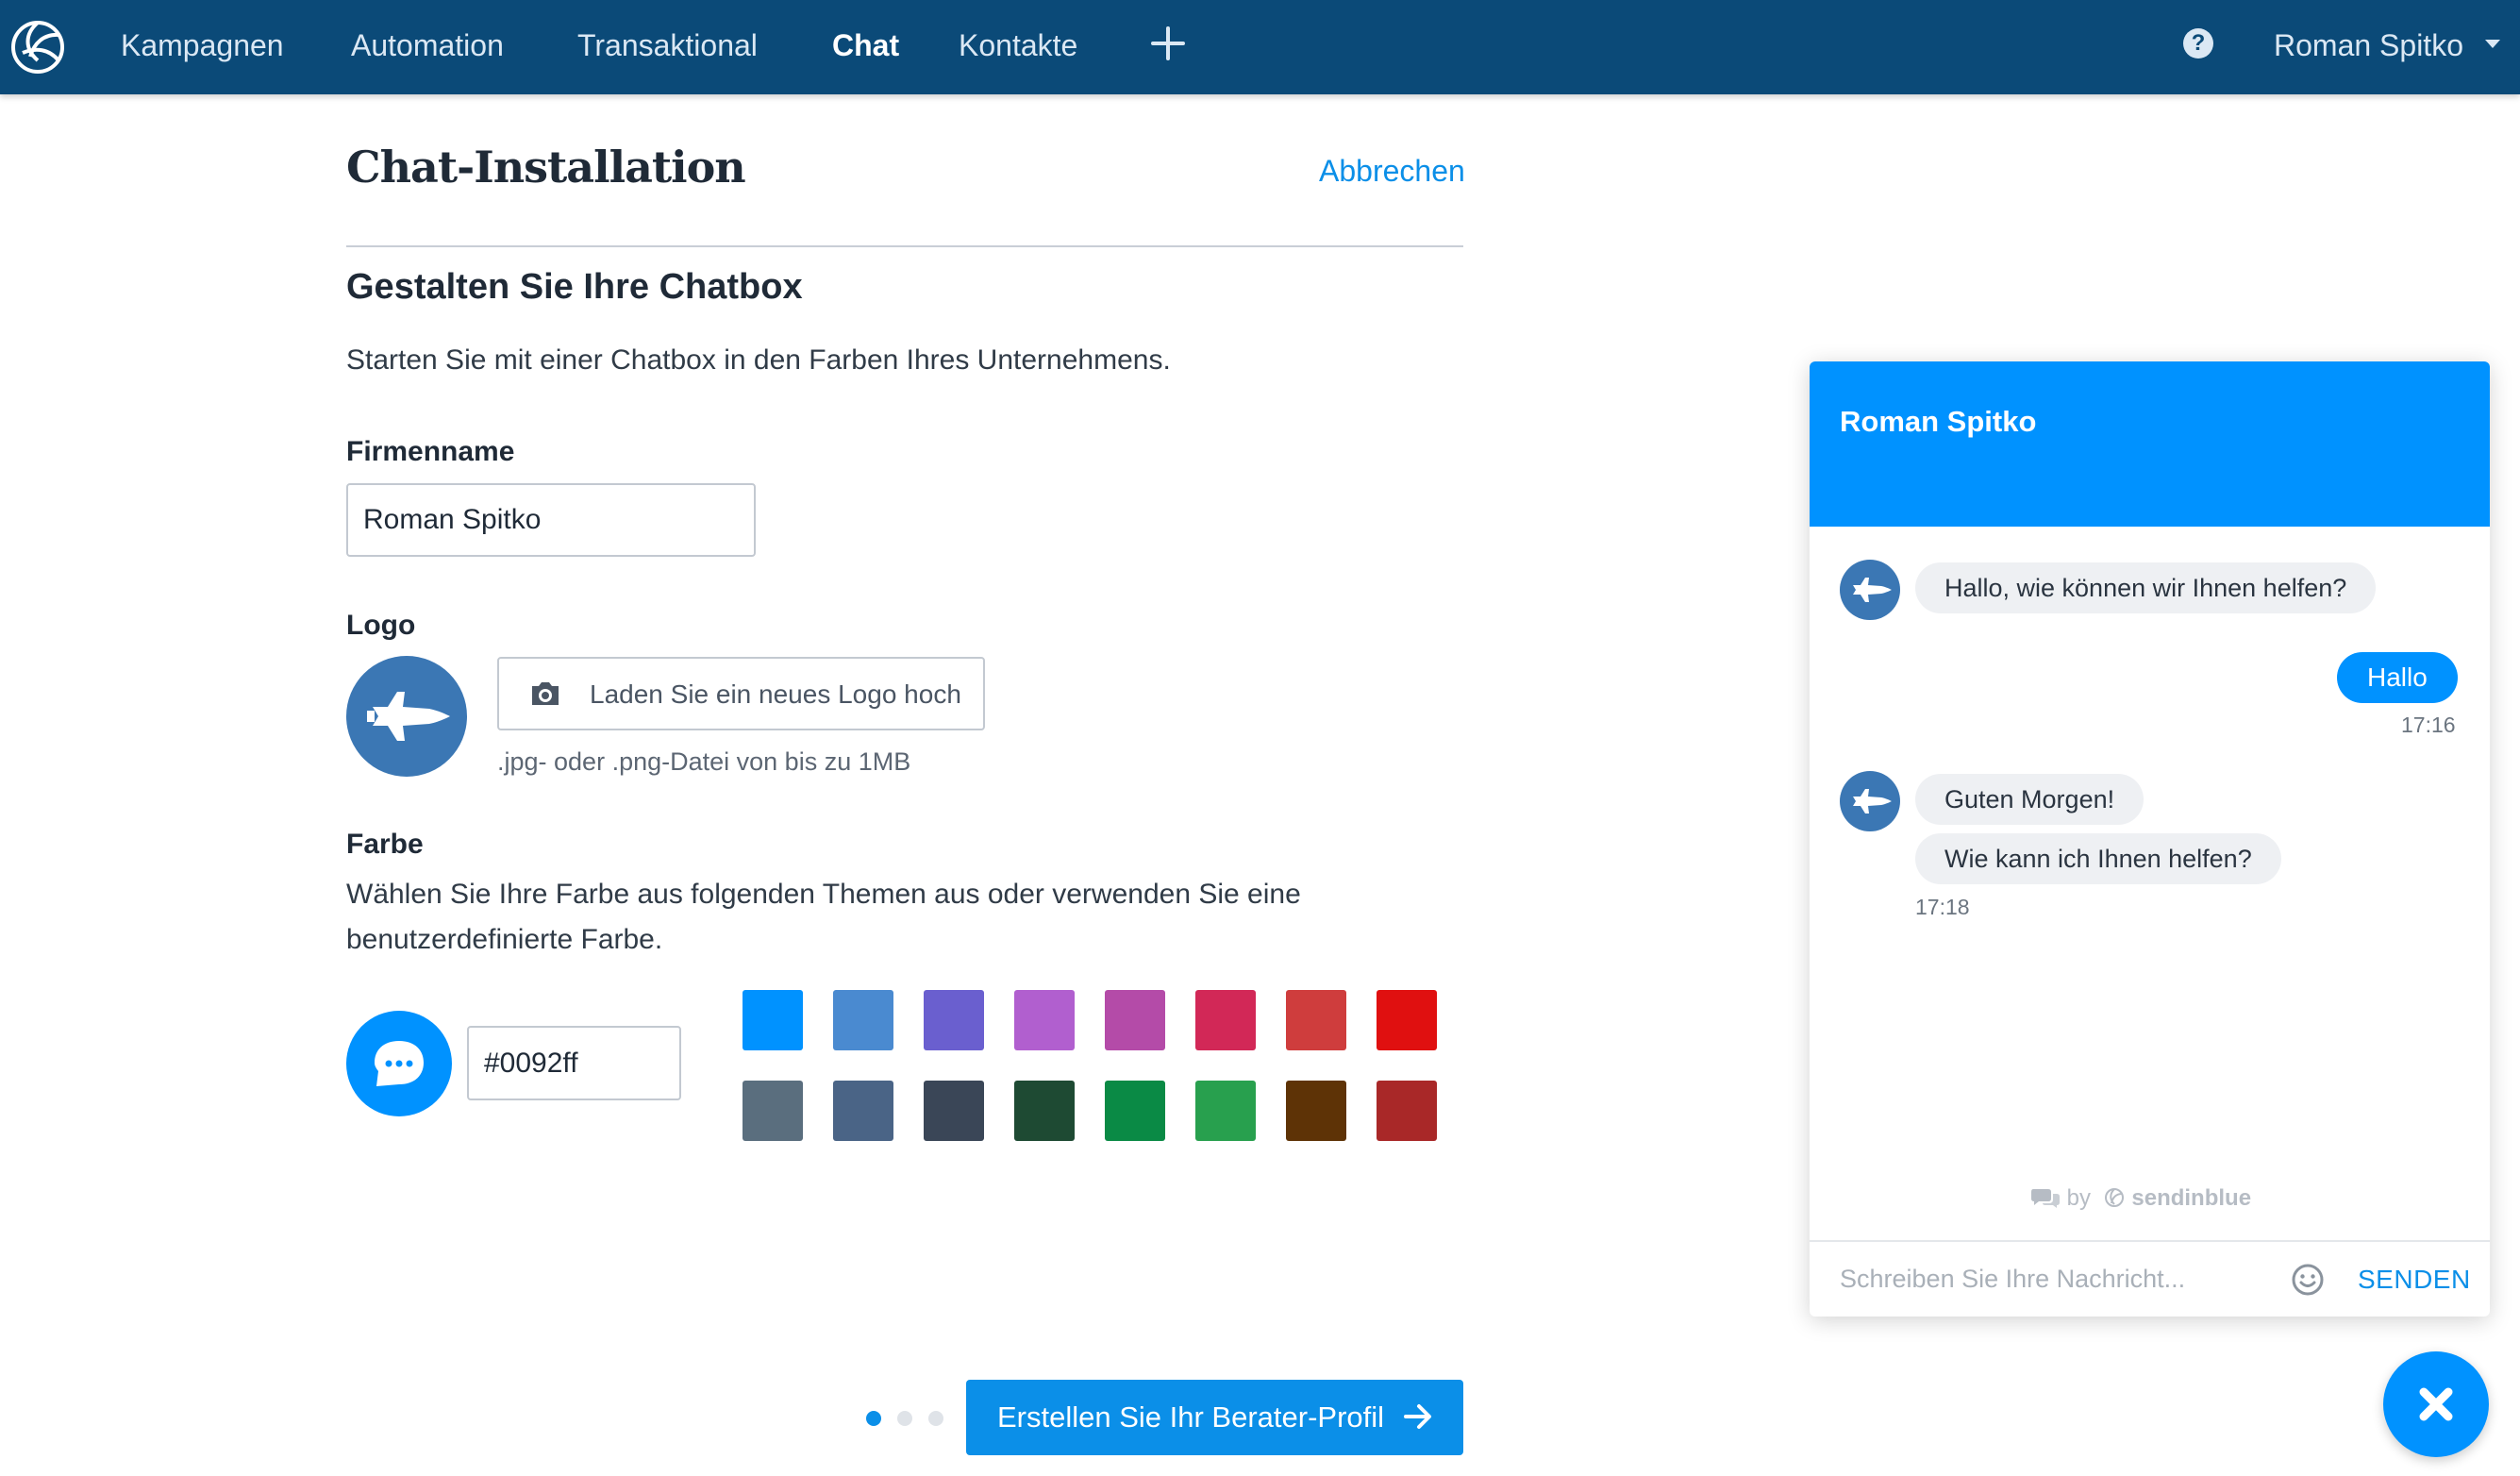  I want to click on close-icon, so click(2436, 1404).